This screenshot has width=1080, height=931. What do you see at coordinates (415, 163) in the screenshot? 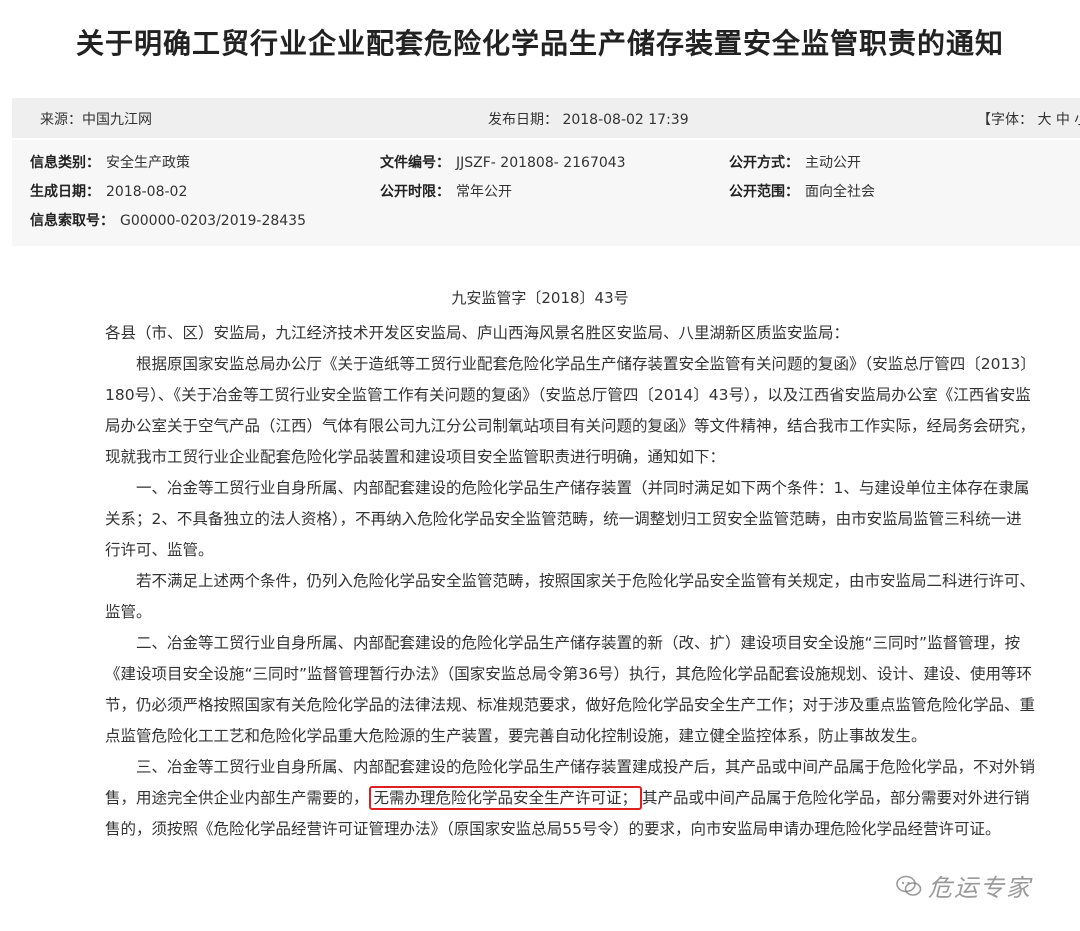
I see `info-file-no-label: 文件编号：` at bounding box center [415, 163].